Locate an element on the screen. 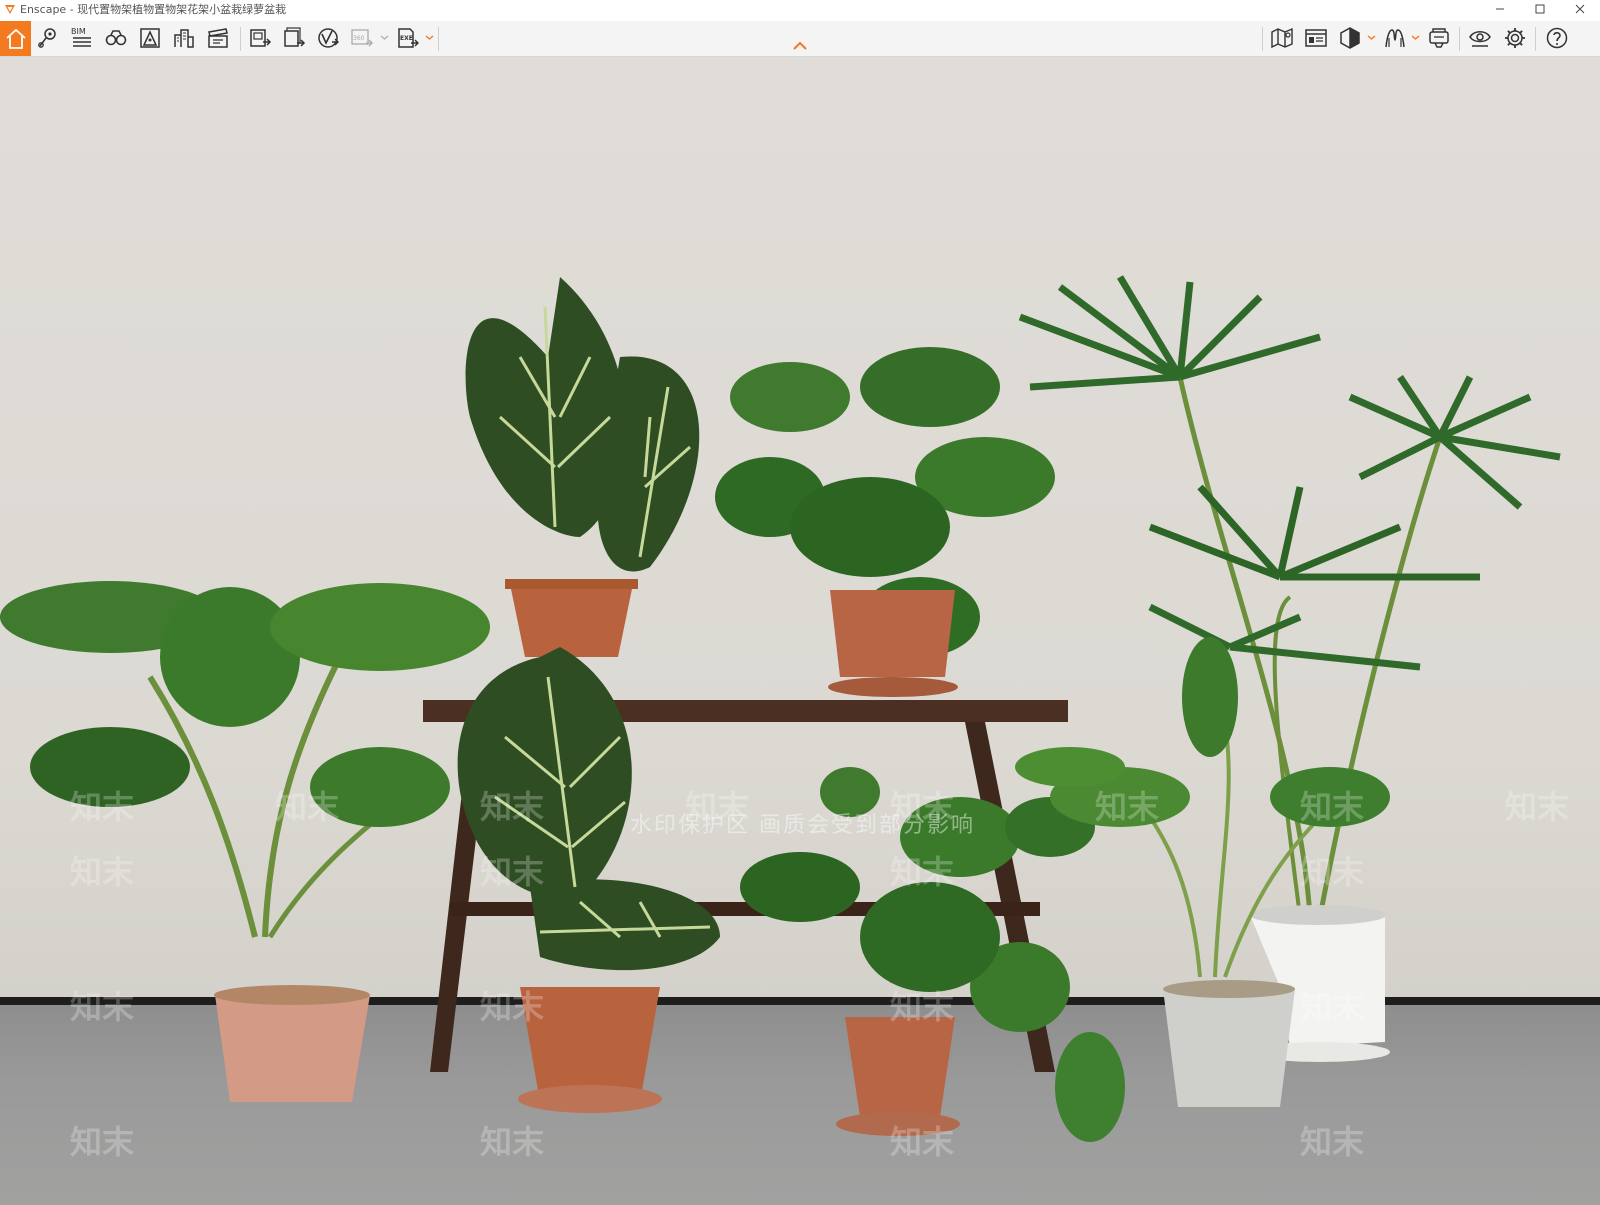 The width and height of the screenshot is (1600, 1205). export-exe-button: EXE is located at coordinates (408, 38).